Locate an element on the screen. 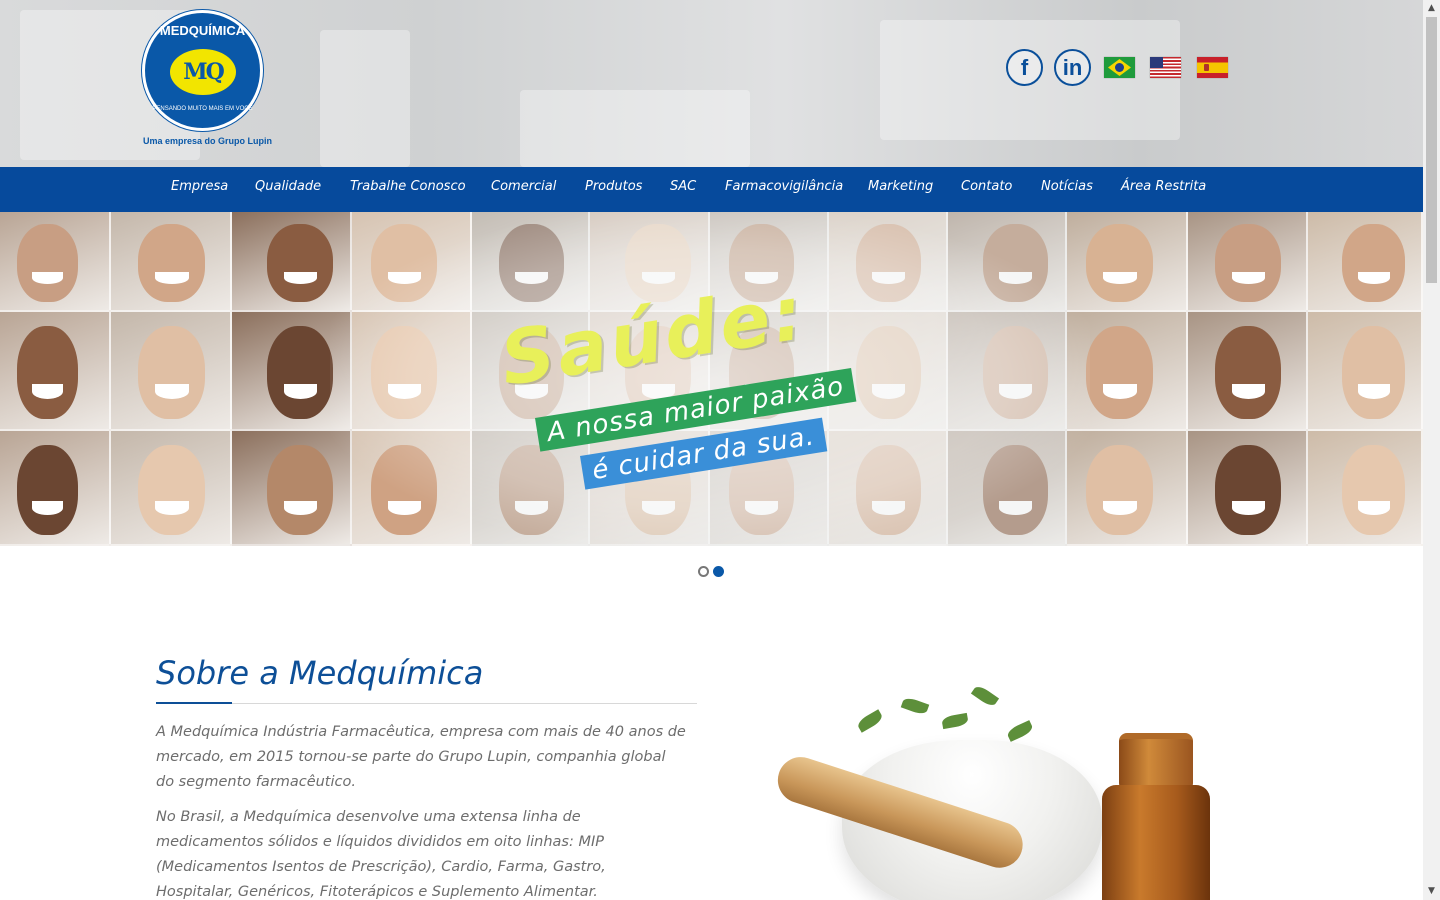 This screenshot has width=1440, height=900. about-divider-accent is located at coordinates (194, 703).